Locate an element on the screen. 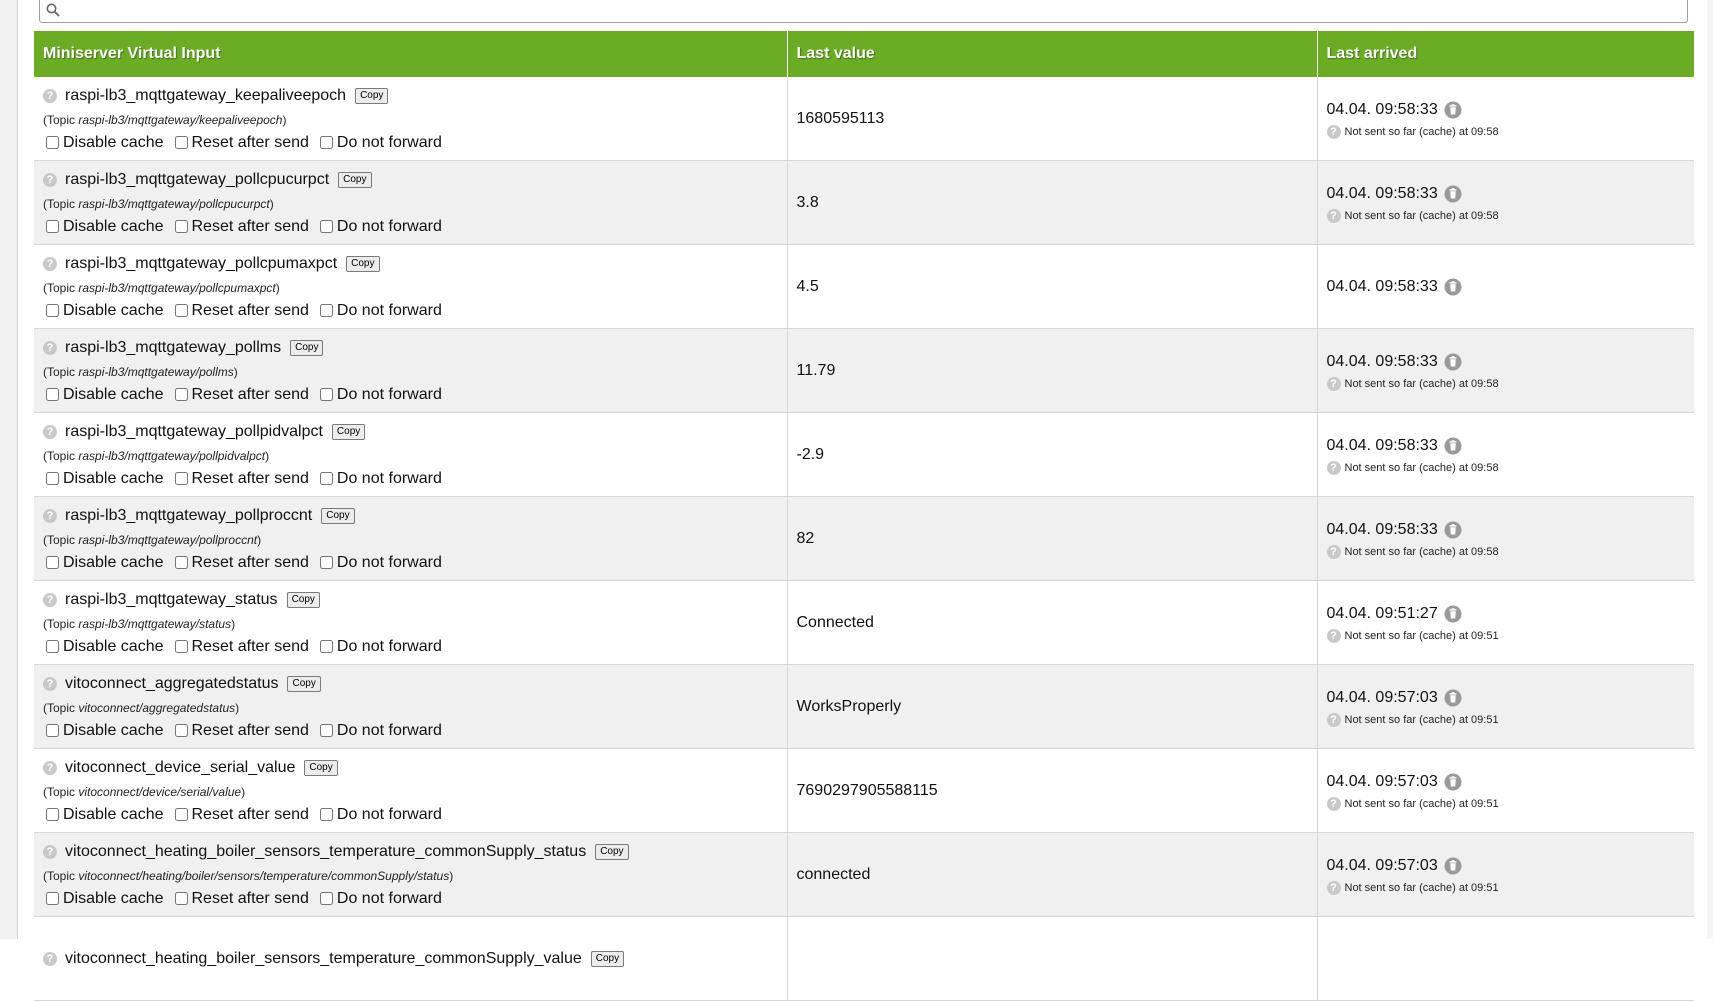 The height and width of the screenshot is (1001, 1713). virtual-input-name: raspi-lb3_mqttgateway_pollpidvalpct is located at coordinates (194, 432).